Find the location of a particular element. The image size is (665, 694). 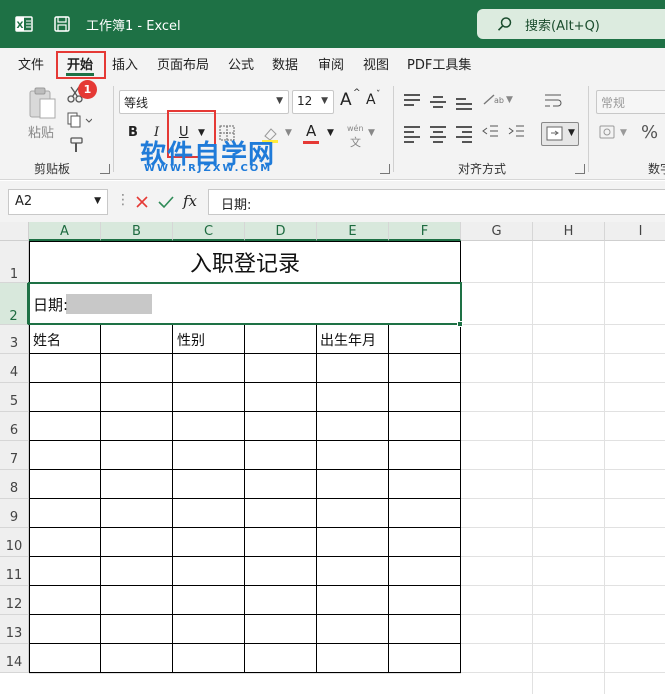

row-header-7: 7 is located at coordinates (14, 455).